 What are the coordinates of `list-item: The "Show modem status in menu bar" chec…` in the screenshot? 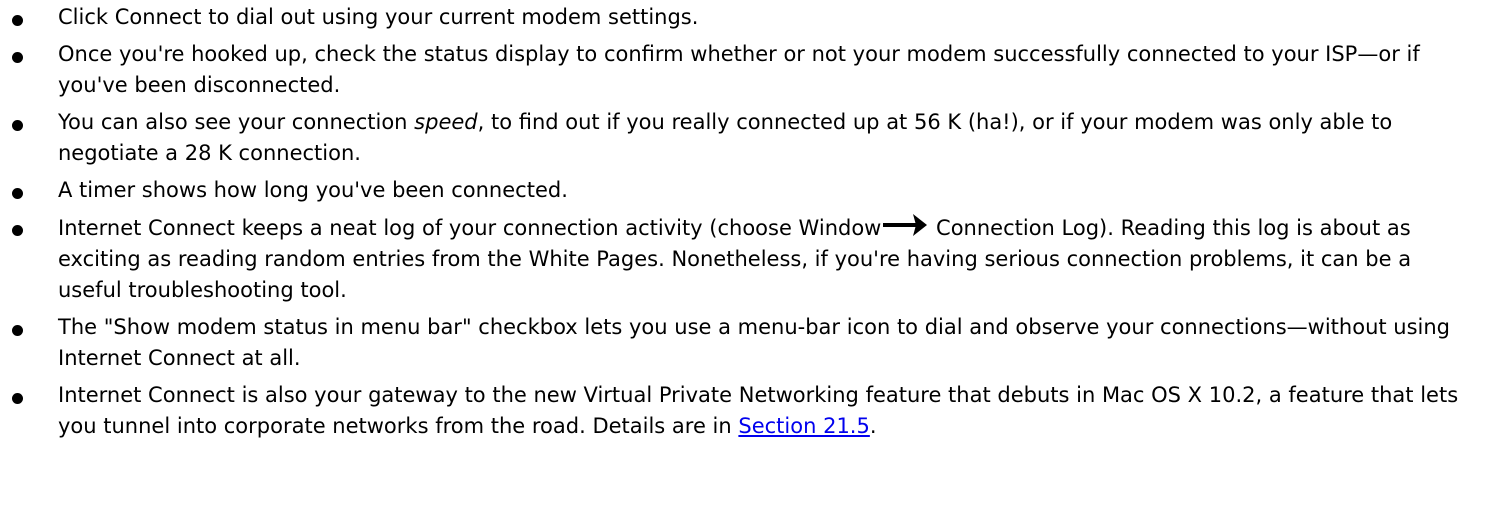 It's located at (745, 343).